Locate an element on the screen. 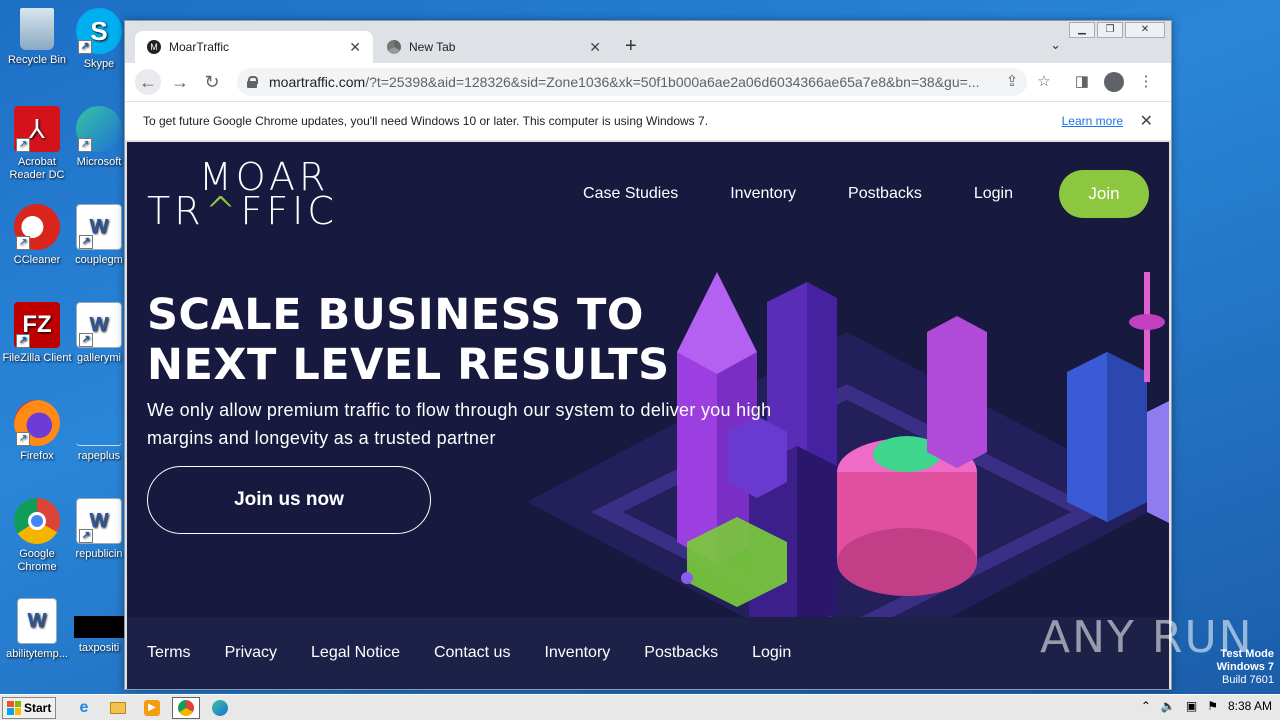 The image size is (1280, 720). volume-icon: 🔈 is located at coordinates (1168, 706).